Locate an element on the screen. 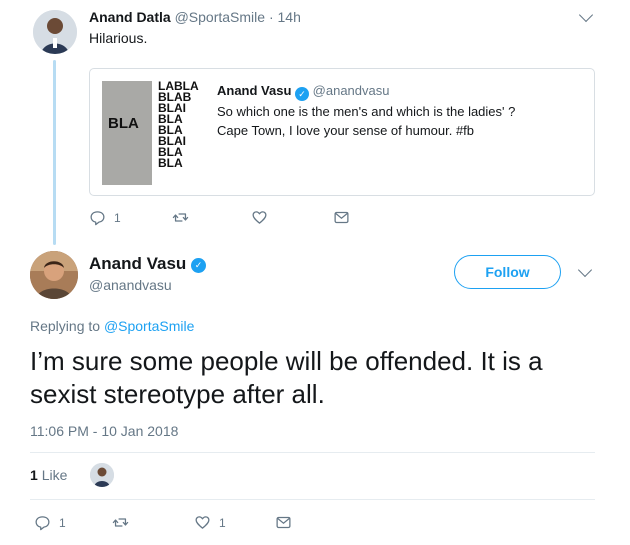 This screenshot has height=545, width=630. quoted-author-handle: @anandvasu is located at coordinates (351, 90).